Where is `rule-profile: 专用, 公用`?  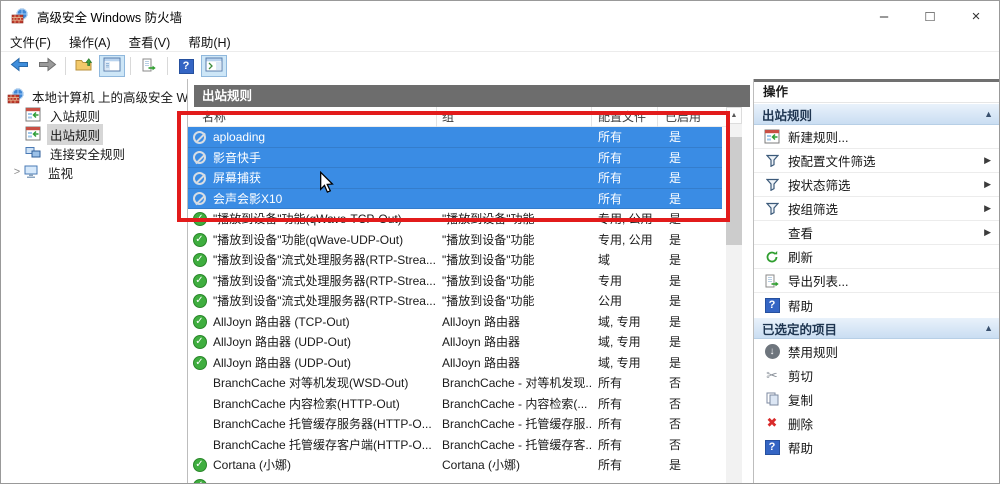 rule-profile: 专用, 公用 is located at coordinates (625, 239).